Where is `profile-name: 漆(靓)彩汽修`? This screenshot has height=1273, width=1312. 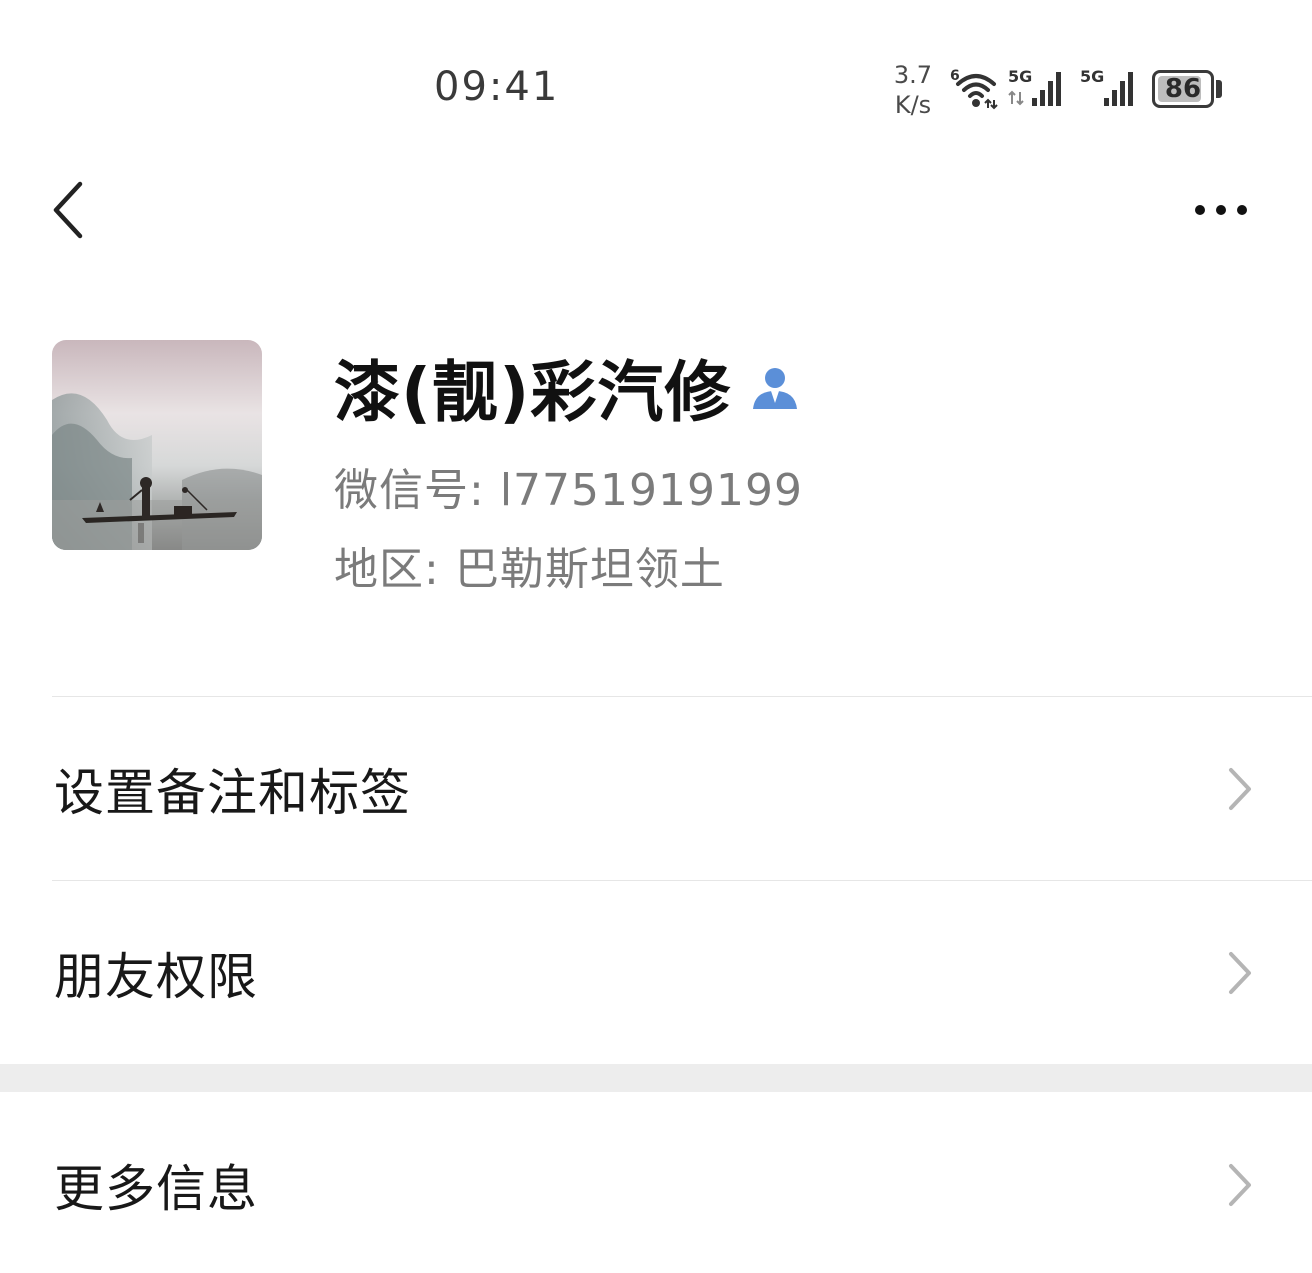
profile-name: 漆(靓)彩汽修 is located at coordinates (533, 392).